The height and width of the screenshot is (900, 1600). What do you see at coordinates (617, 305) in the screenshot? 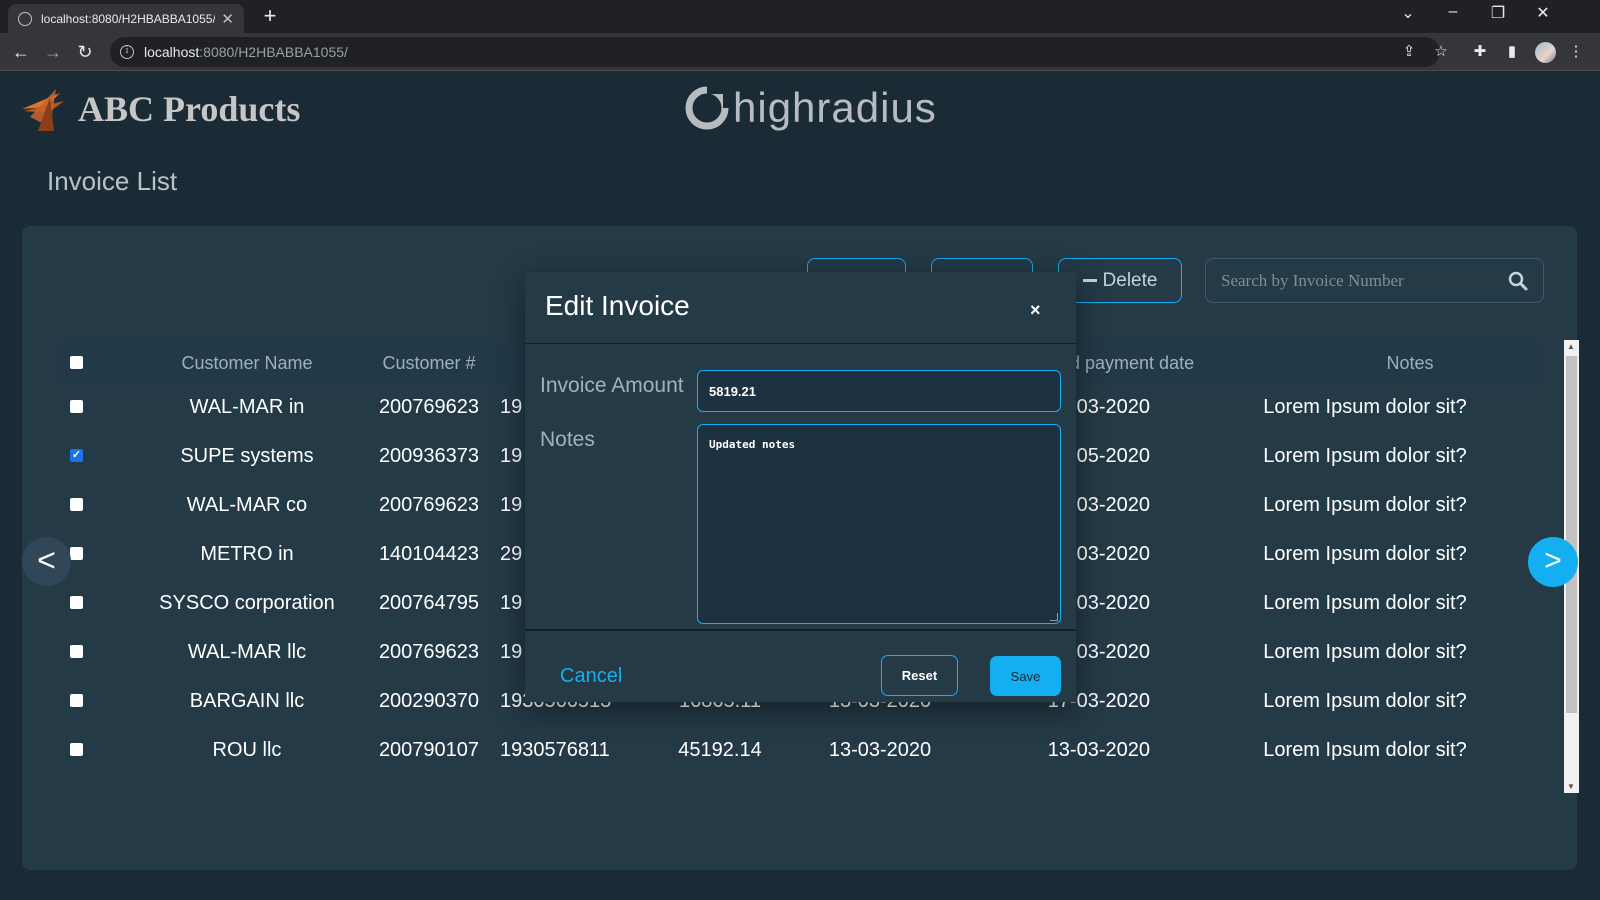
I see `modal-title: Edit Invoice` at bounding box center [617, 305].